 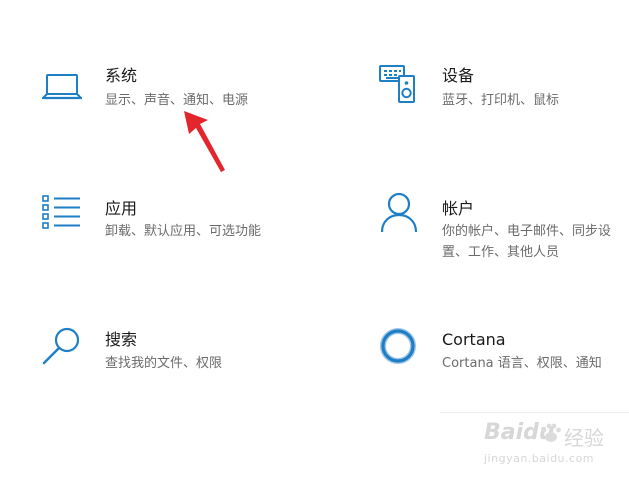 What do you see at coordinates (551, 435) in the screenshot?
I see `paw-icon` at bounding box center [551, 435].